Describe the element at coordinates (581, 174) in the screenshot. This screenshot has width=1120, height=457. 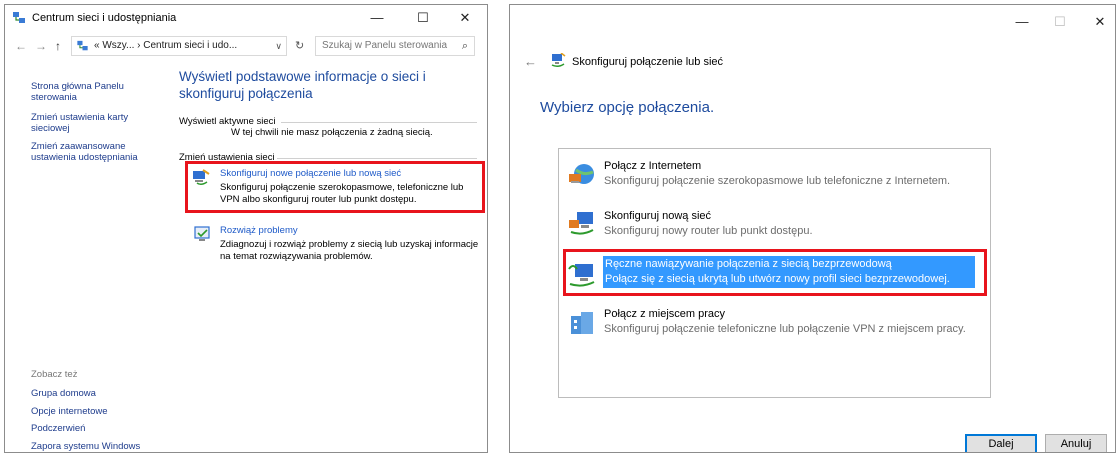
I see `globe-connect-icon` at that location.